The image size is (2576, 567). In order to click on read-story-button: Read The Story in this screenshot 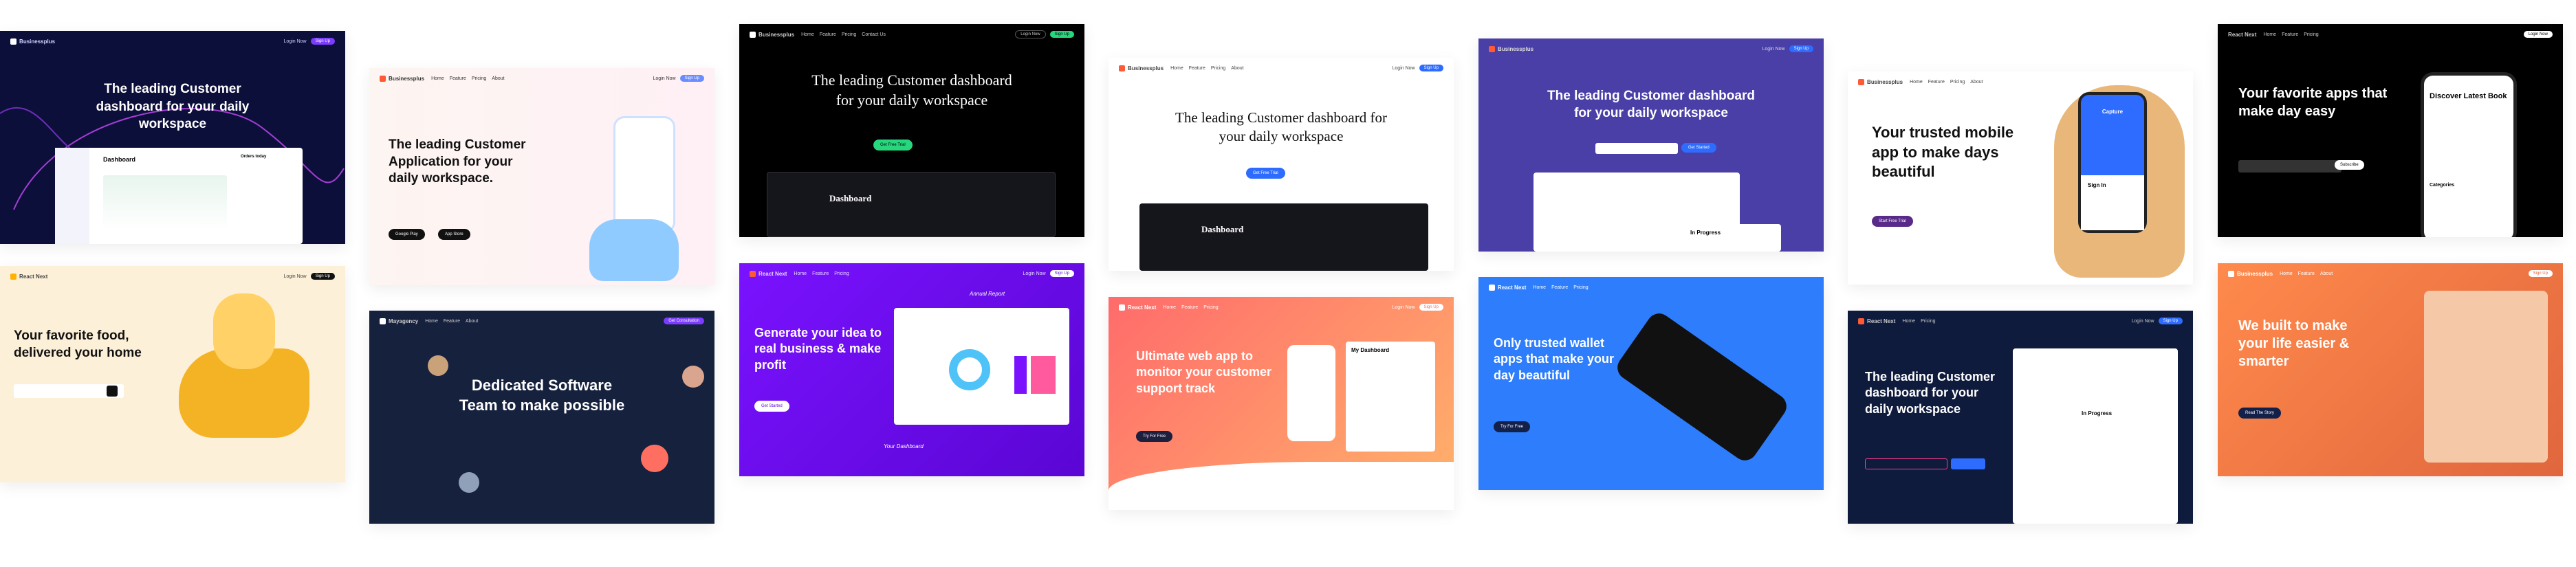, I will do `click(2259, 413)`.